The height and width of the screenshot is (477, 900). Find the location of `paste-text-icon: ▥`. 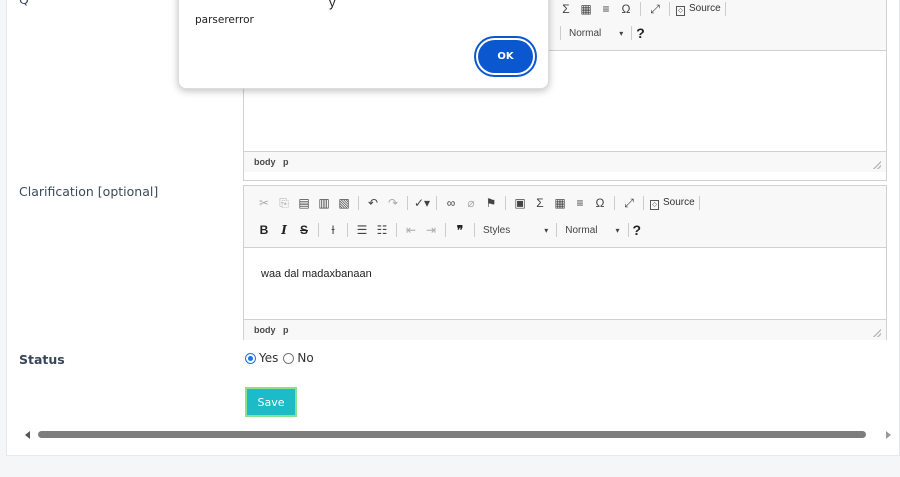

paste-text-icon: ▥ is located at coordinates (324, 203).